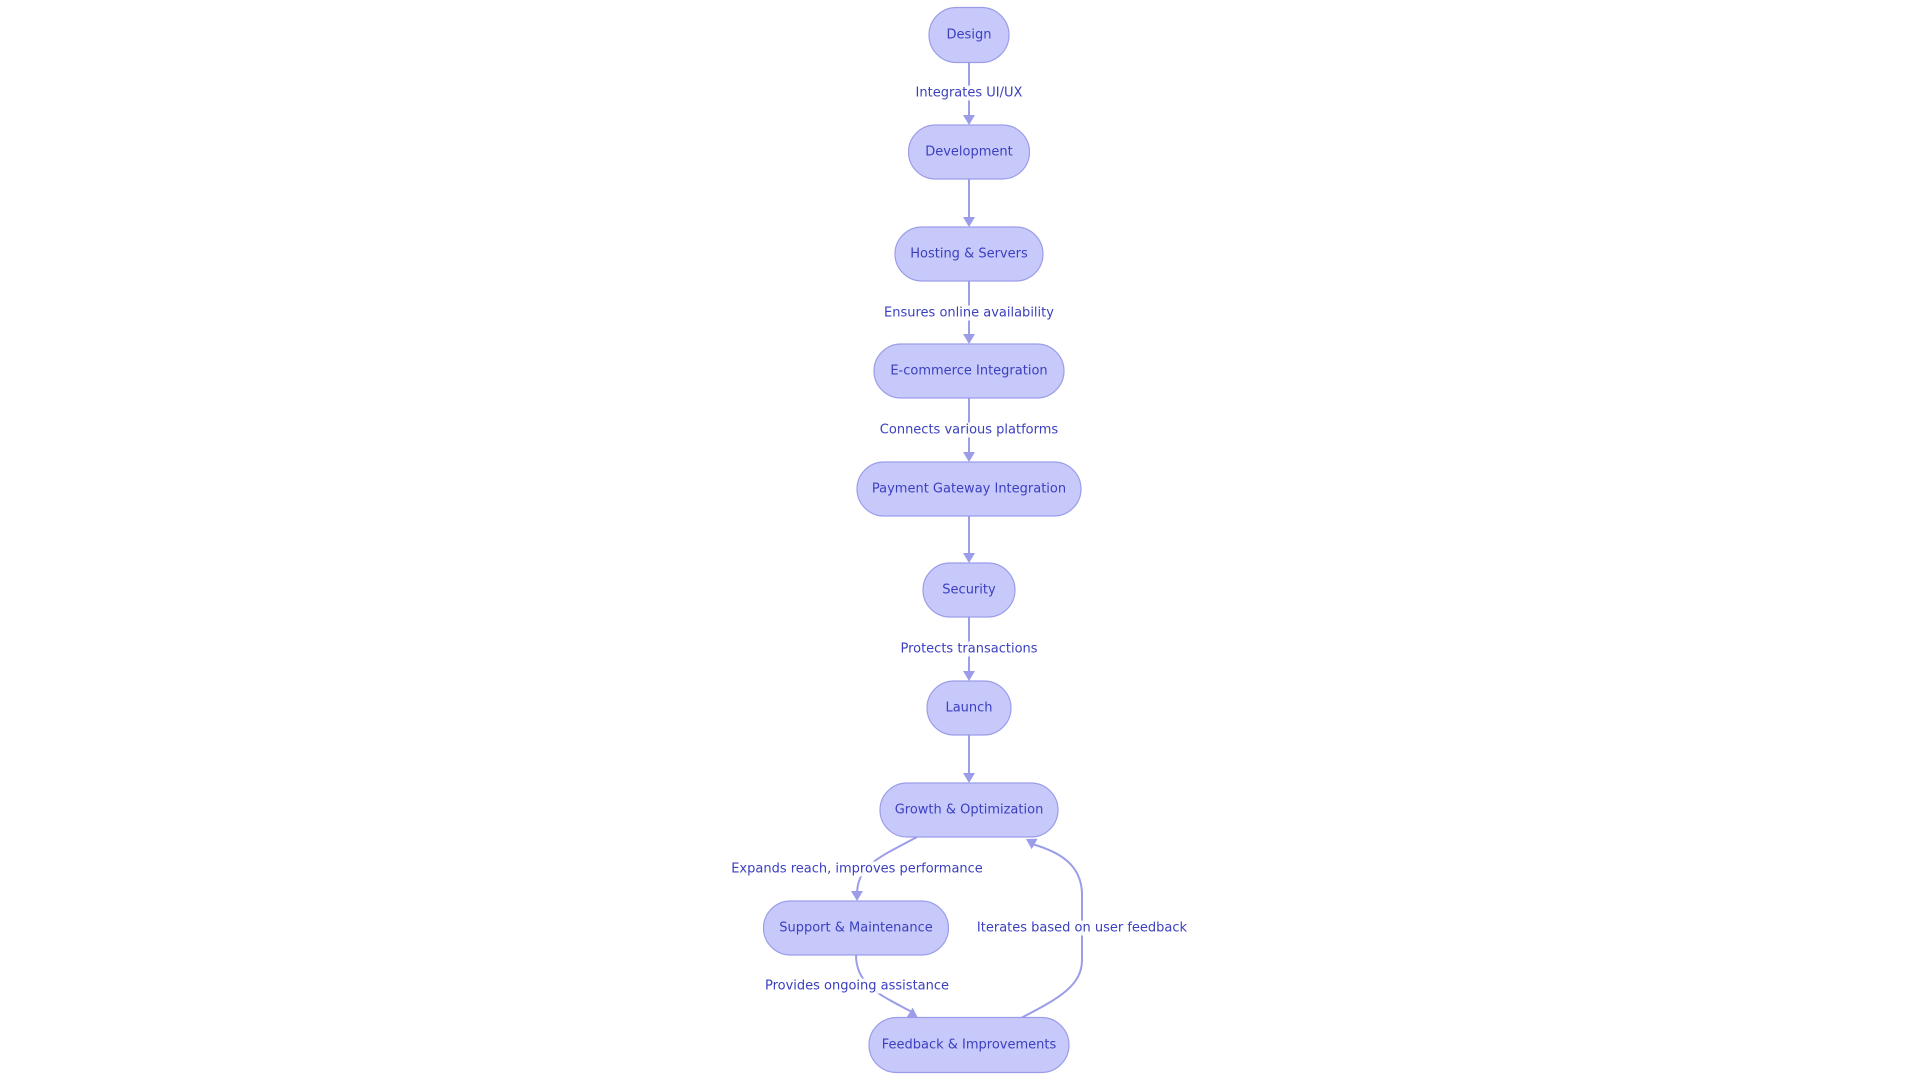 Image resolution: width=1920 pixels, height=1080 pixels. I want to click on node-development: Development, so click(969, 152).